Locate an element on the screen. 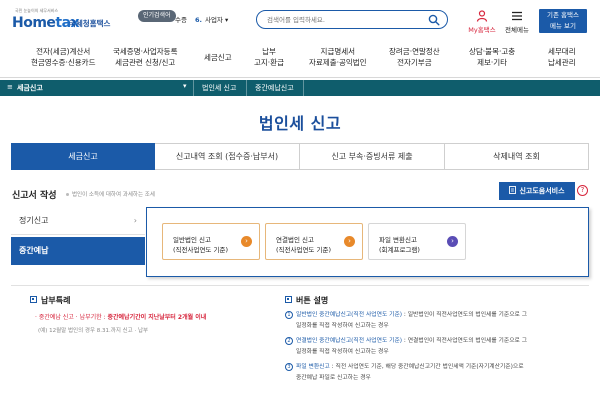 The image size is (600, 409). file-conversion-filing-card: 파일 변환신고 (회계프로그램) › is located at coordinates (417, 241).